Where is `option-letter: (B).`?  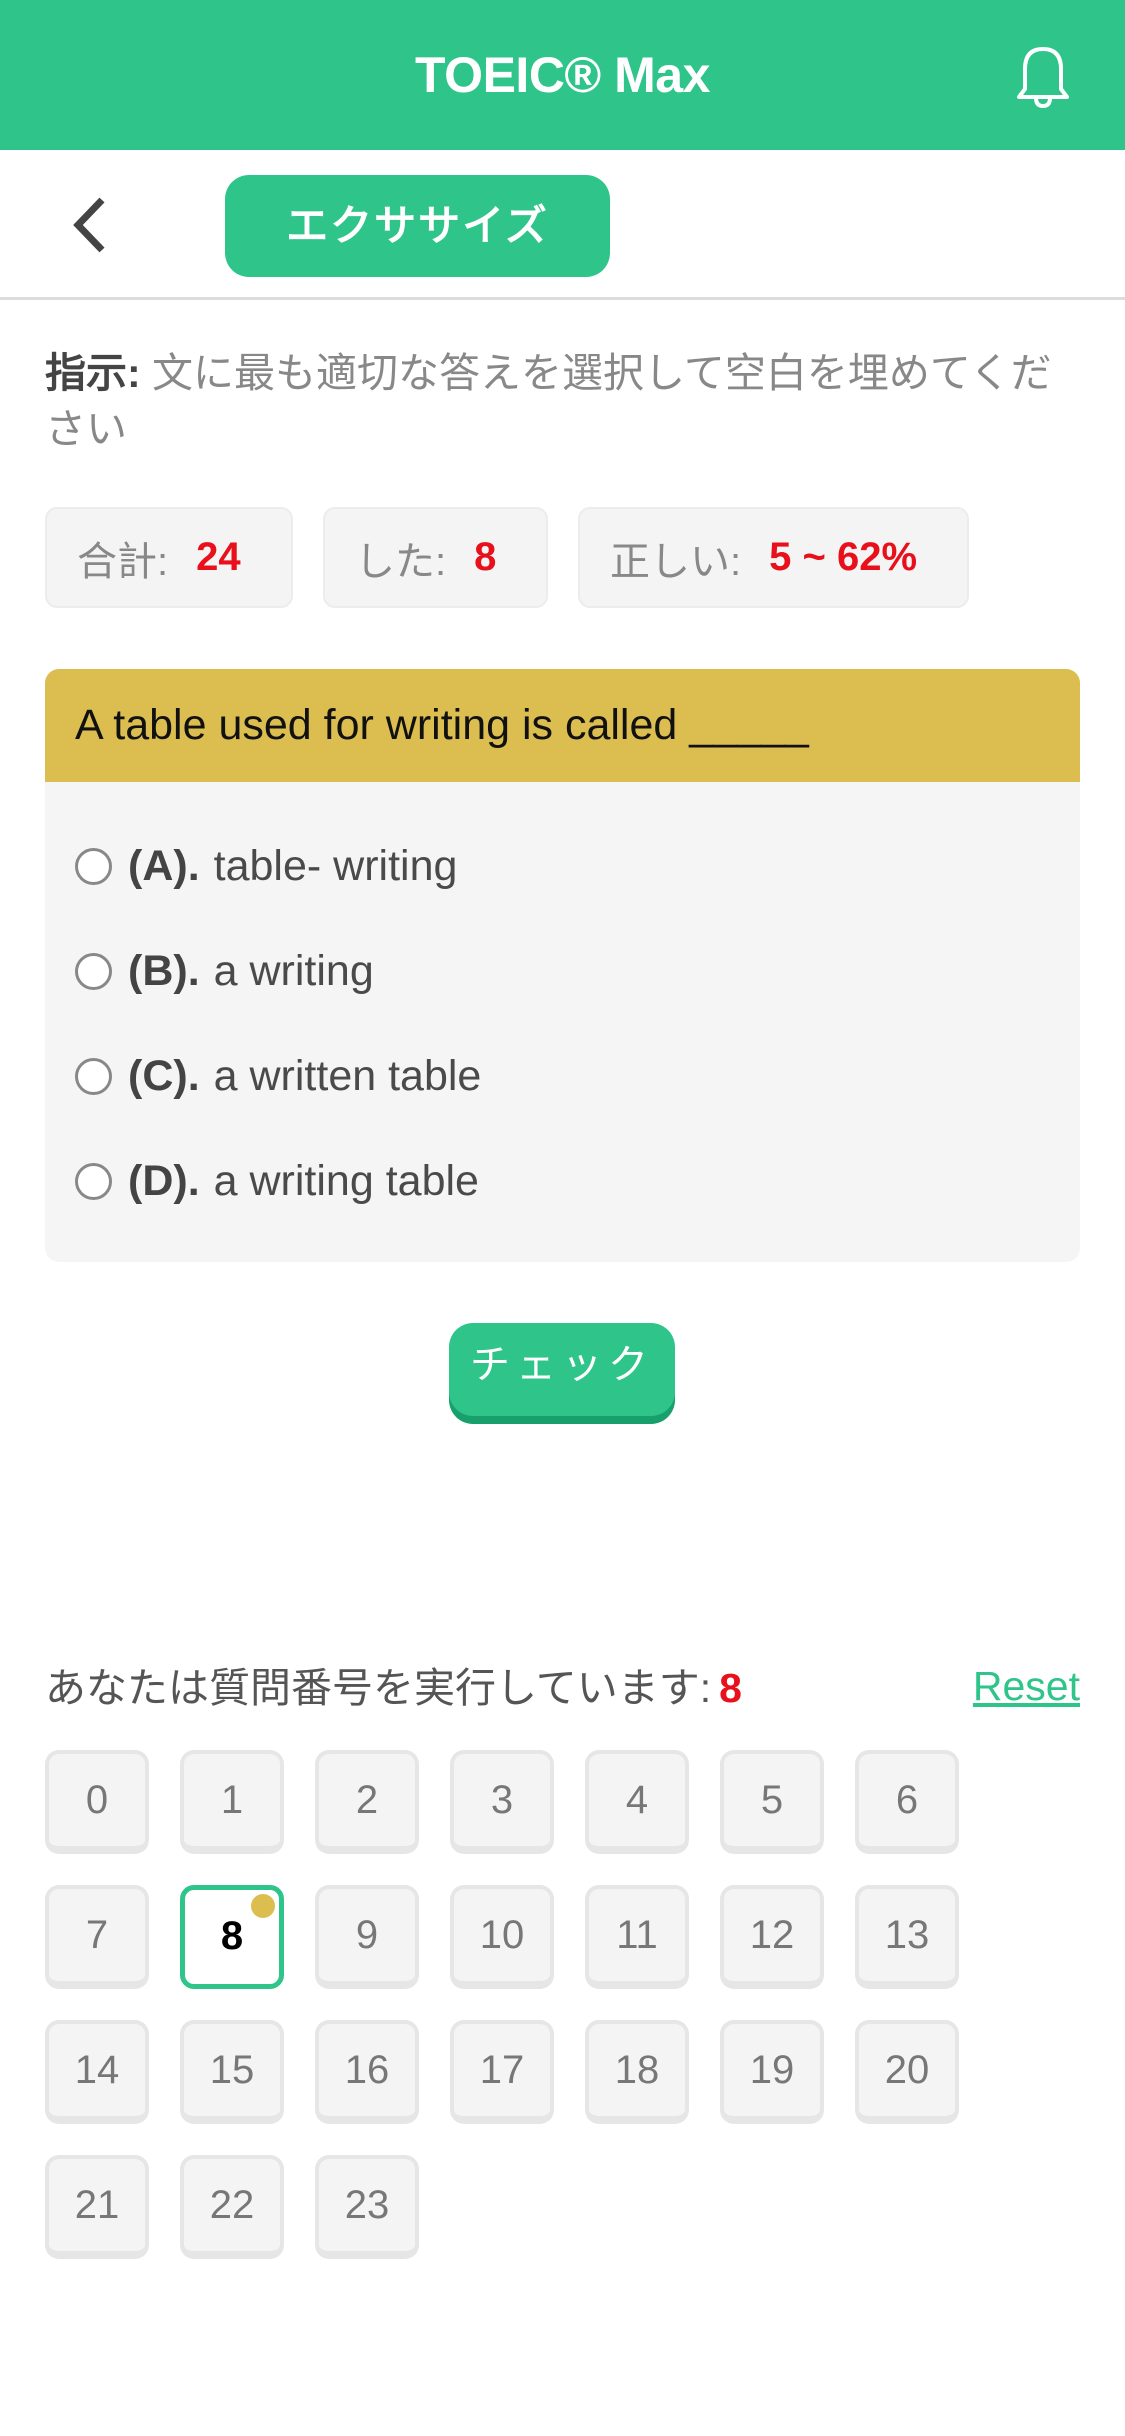
option-letter: (B). is located at coordinates (164, 970).